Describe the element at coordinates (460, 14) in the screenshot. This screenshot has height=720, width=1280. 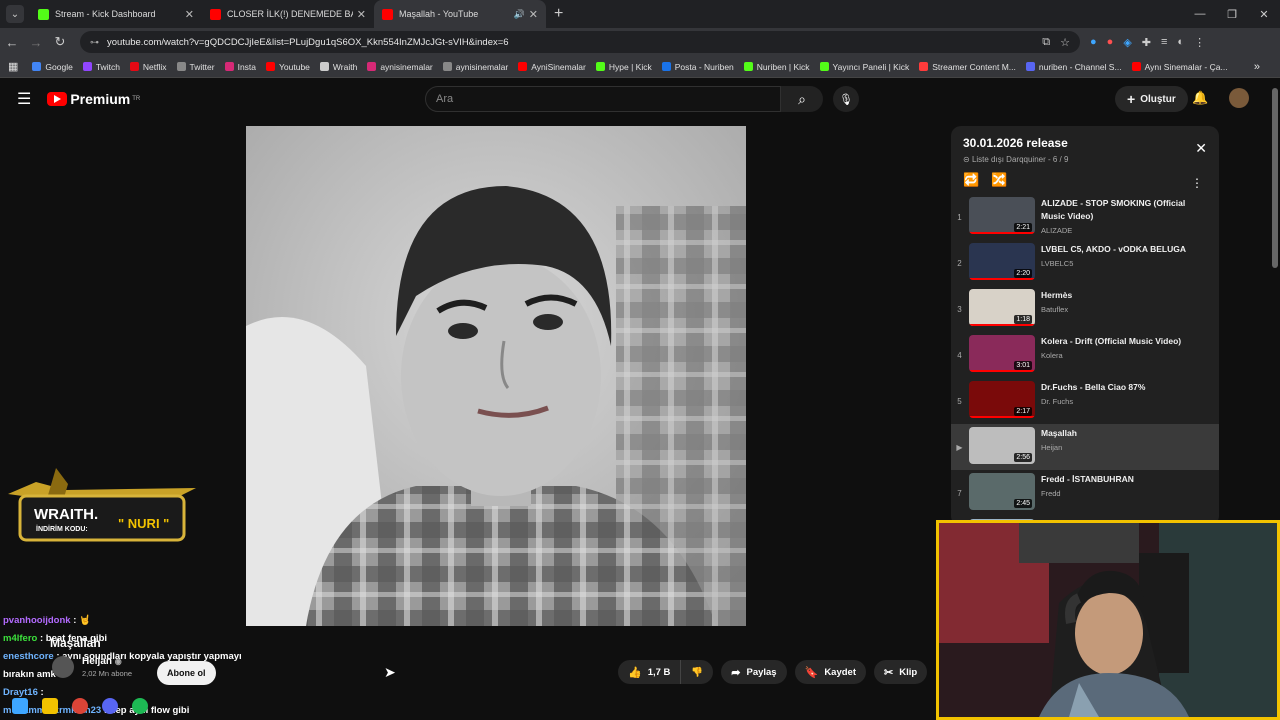
I see `tab-masallah-youtube: Maşallah - YouTube 🔊 ✕` at that location.